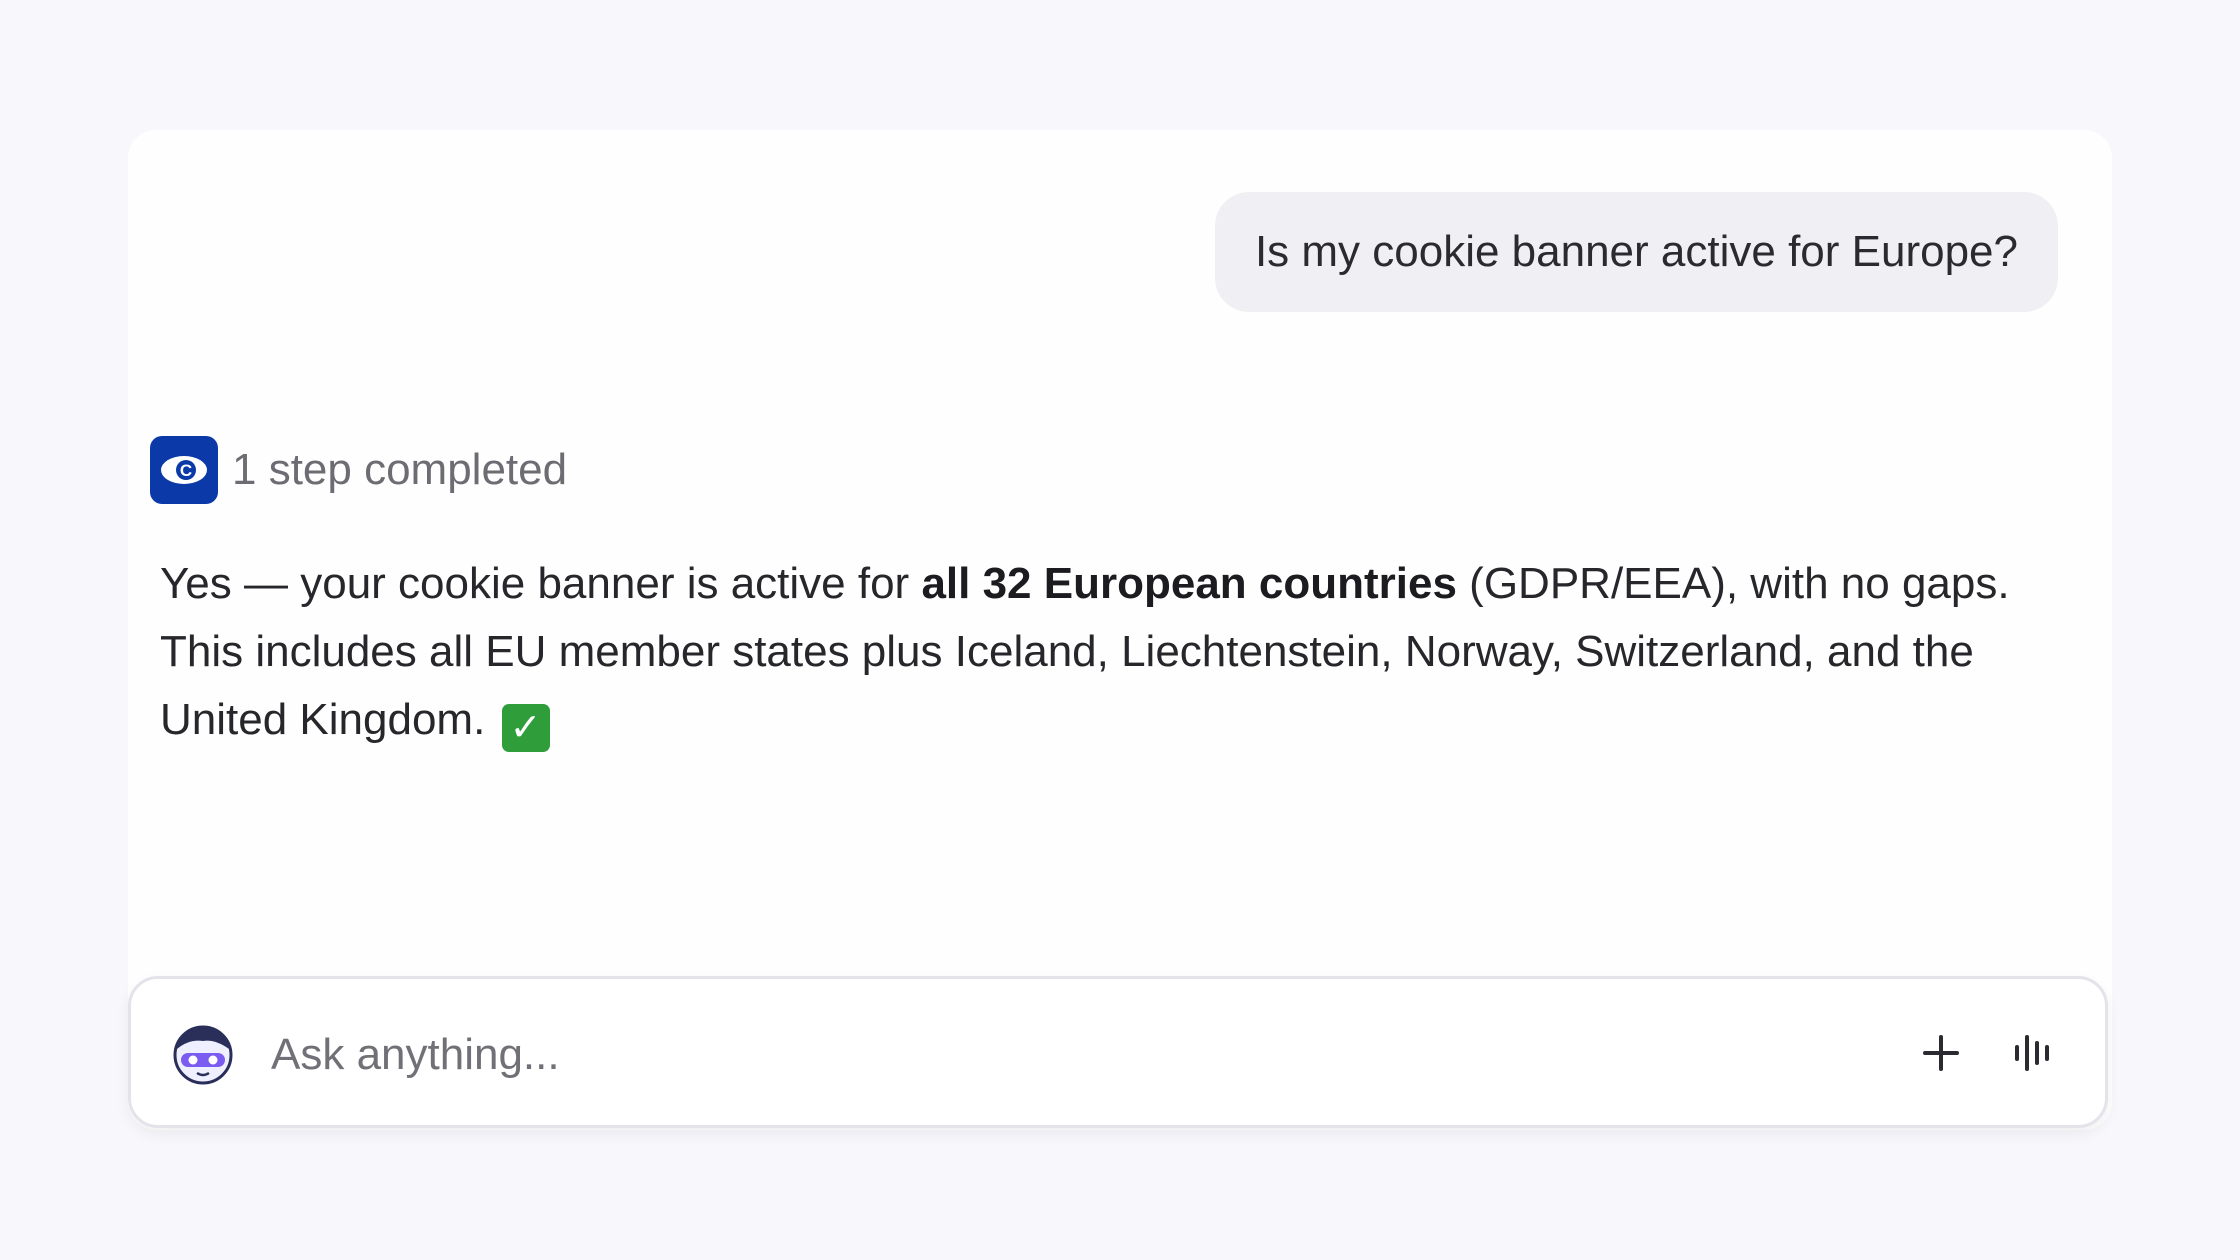 The width and height of the screenshot is (2240, 1260). I want to click on add-attachment-button, so click(1941, 1053).